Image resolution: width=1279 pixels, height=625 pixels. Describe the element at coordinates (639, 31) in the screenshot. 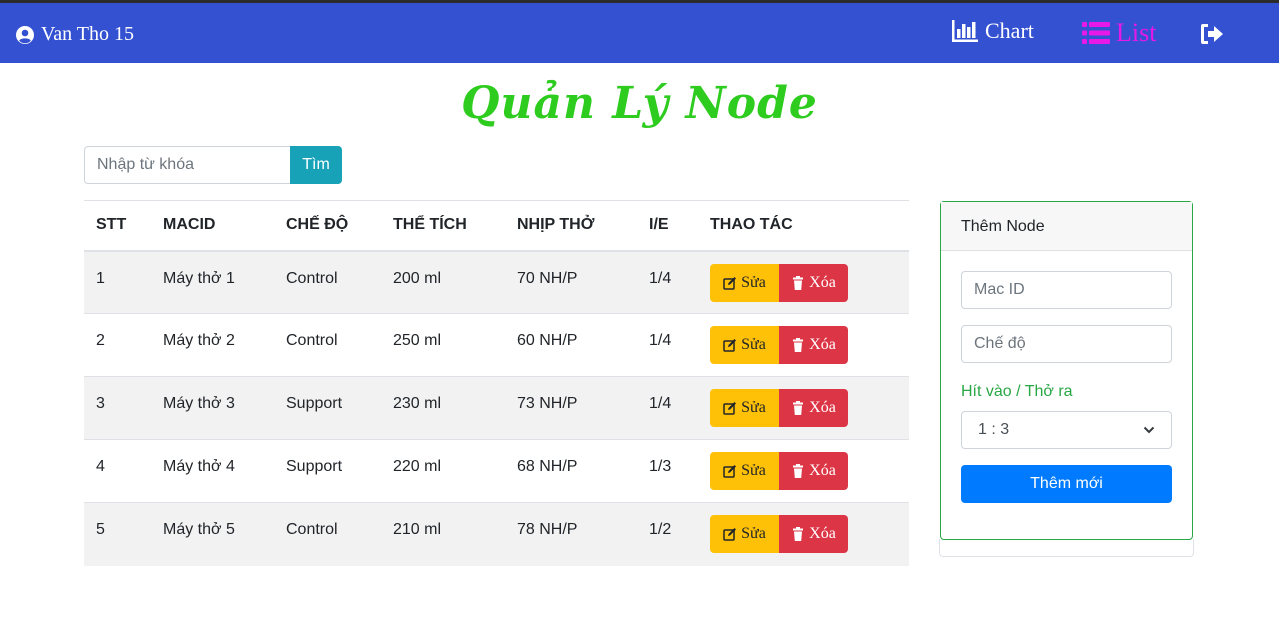

I see `top-navbar: Van Tho 15 Chart List` at that location.